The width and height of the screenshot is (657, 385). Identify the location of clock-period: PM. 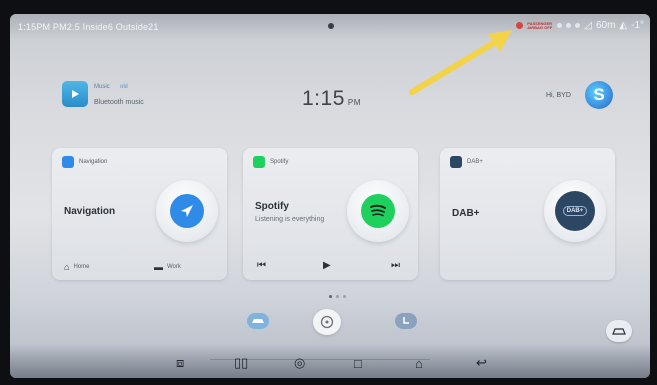
(354, 102).